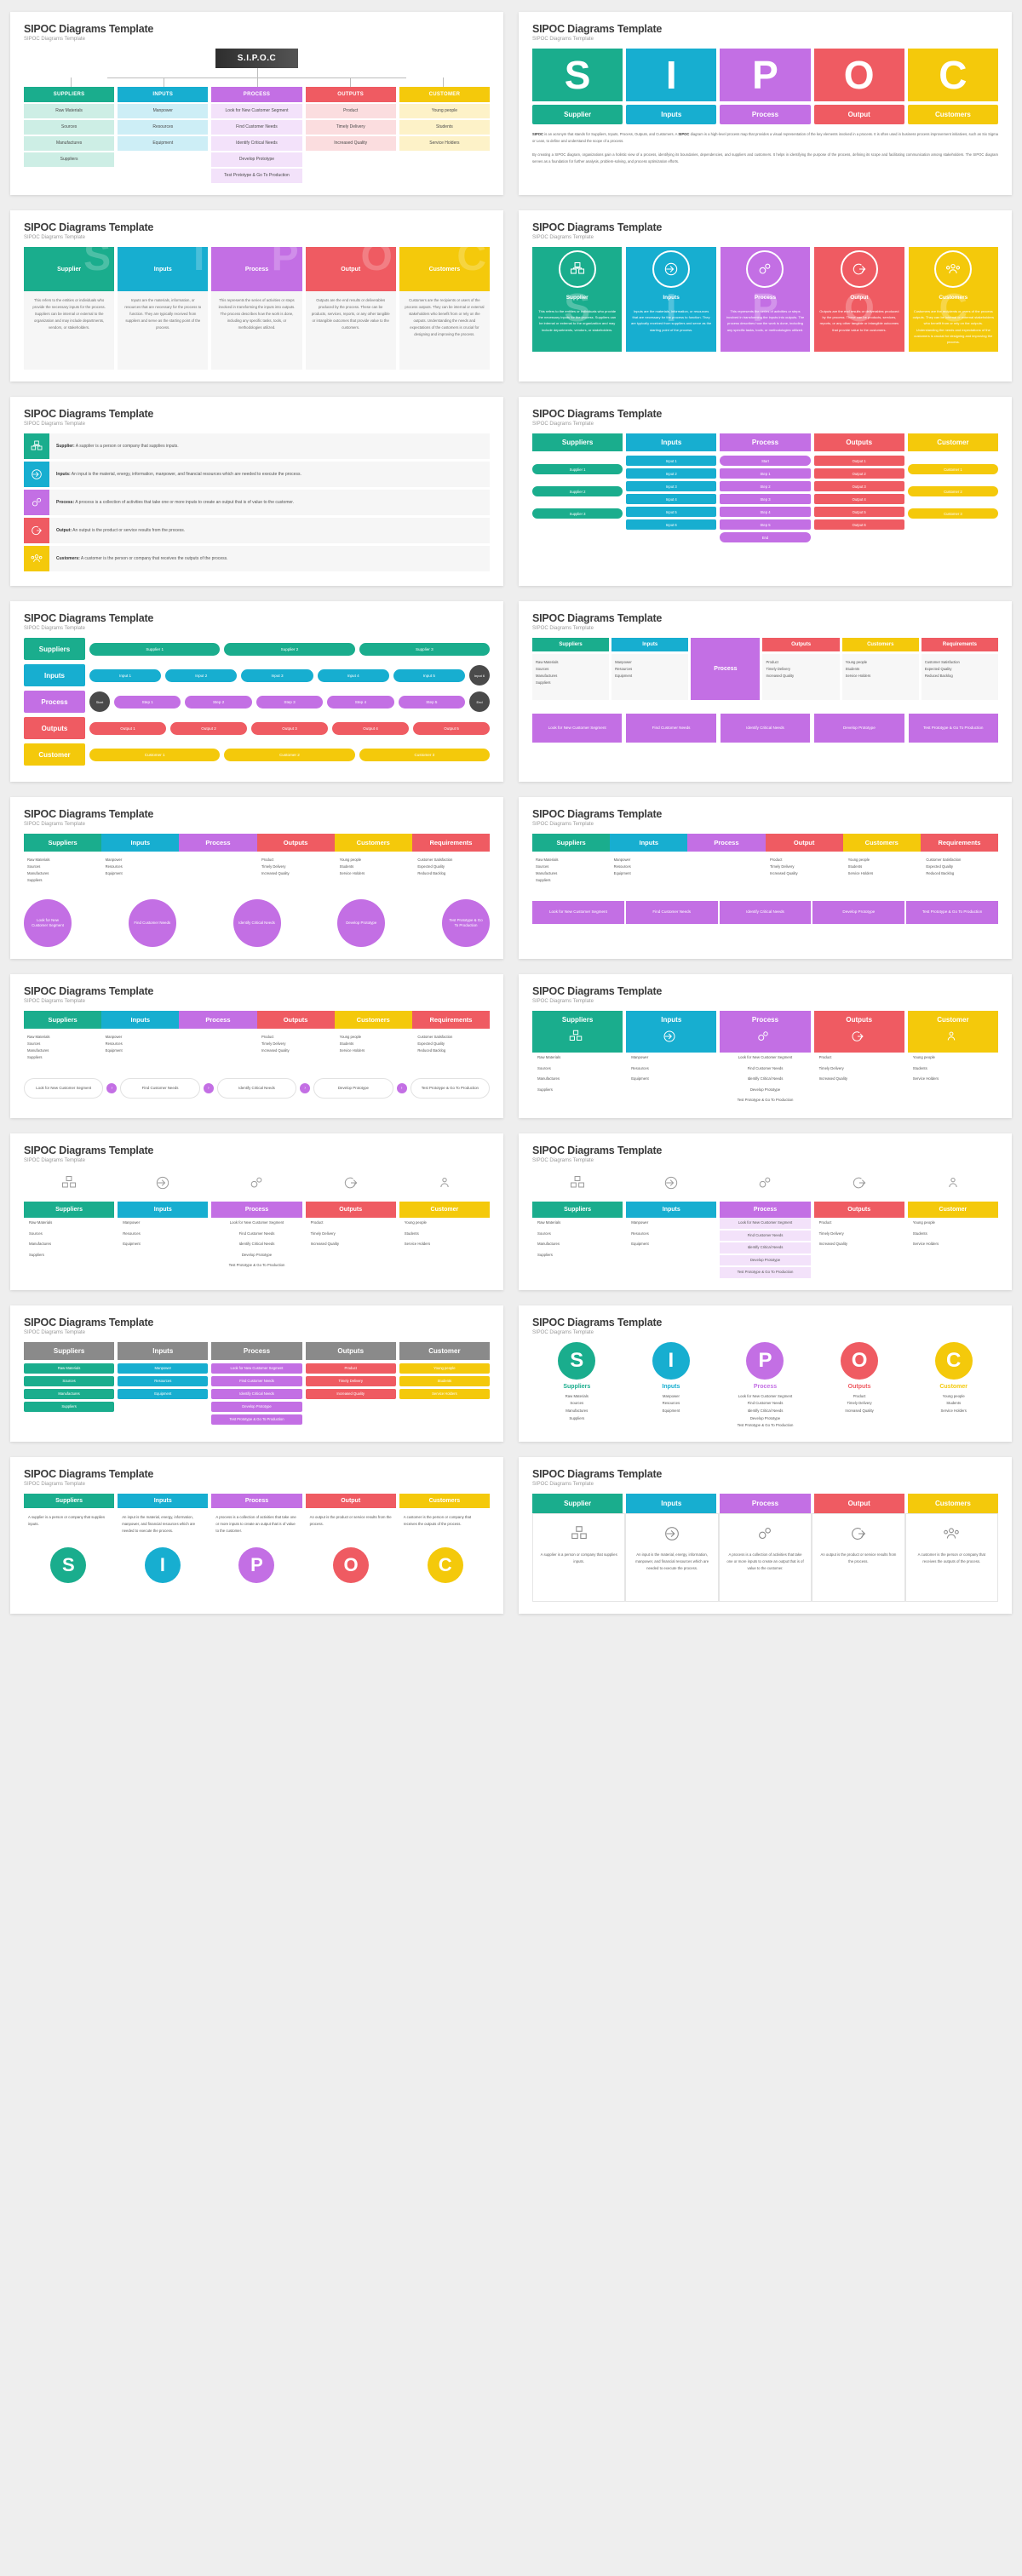 This screenshot has width=1022, height=2576. I want to click on chip: Product, so click(350, 1368).